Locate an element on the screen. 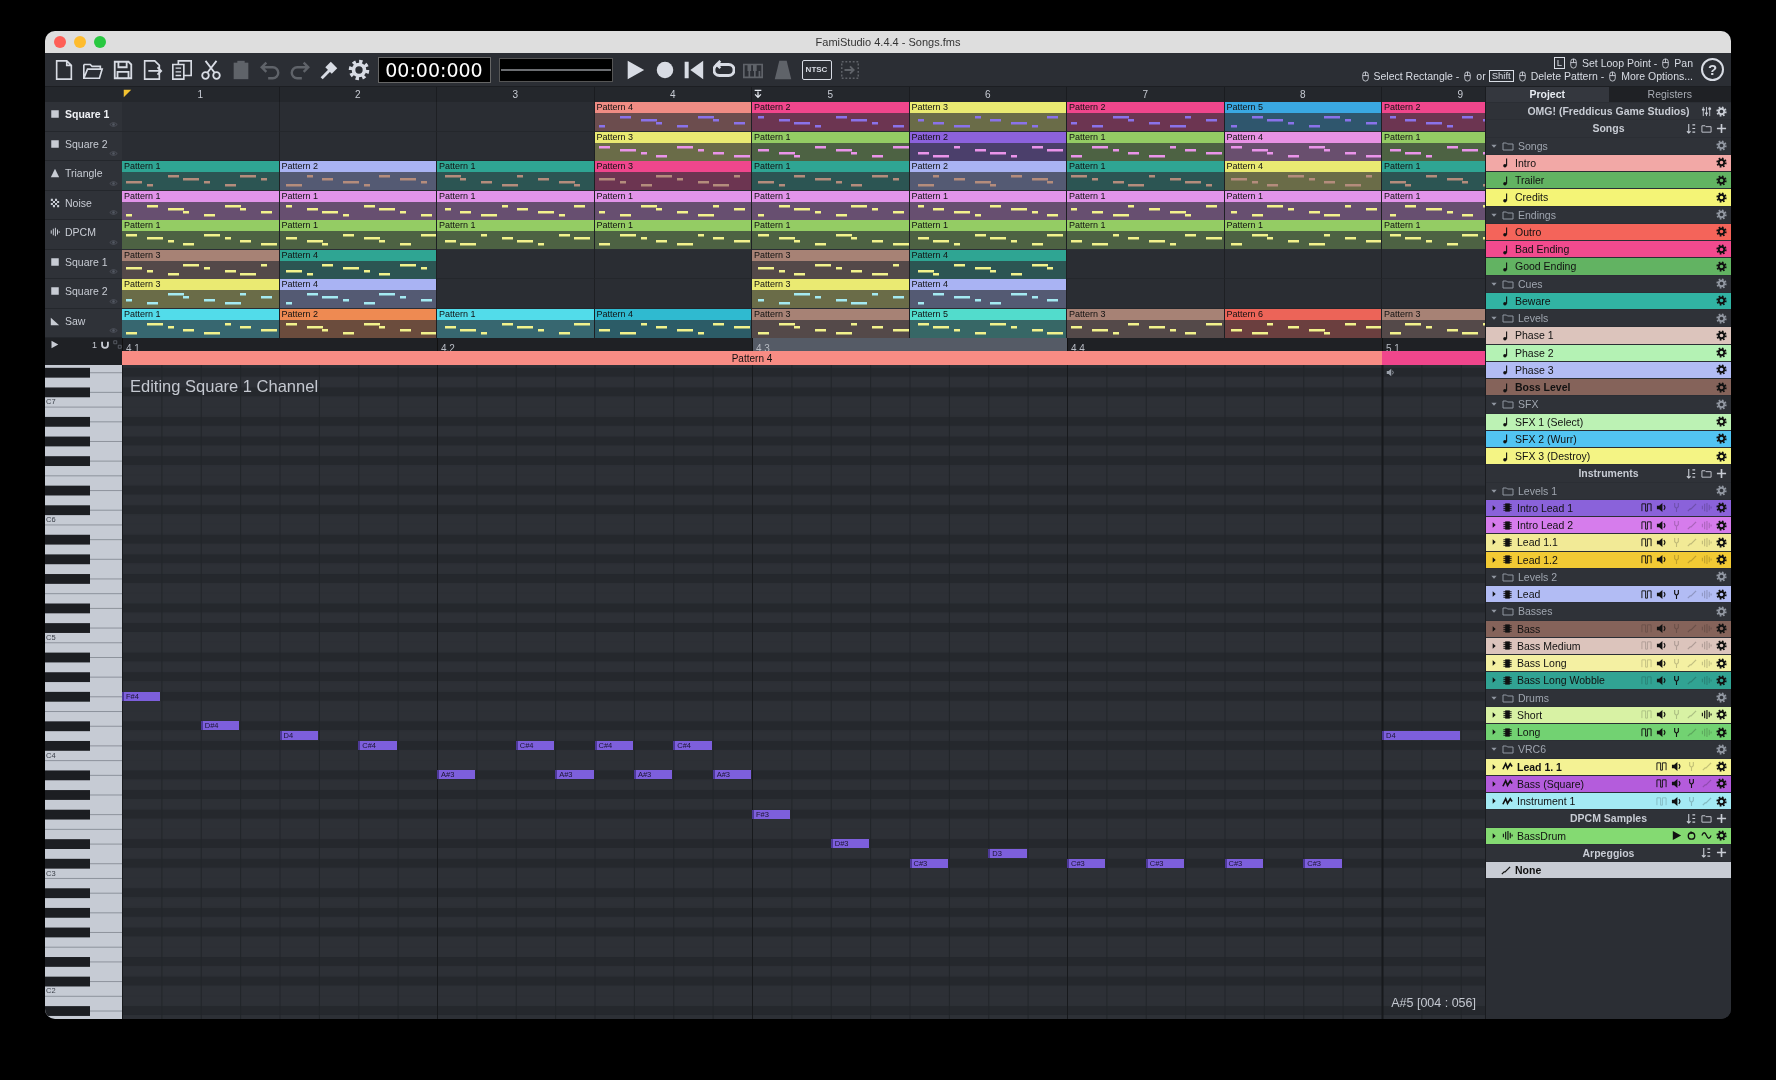 The image size is (1776, 1080). instrument-item: Intro Lead 2 is located at coordinates (1608, 525).